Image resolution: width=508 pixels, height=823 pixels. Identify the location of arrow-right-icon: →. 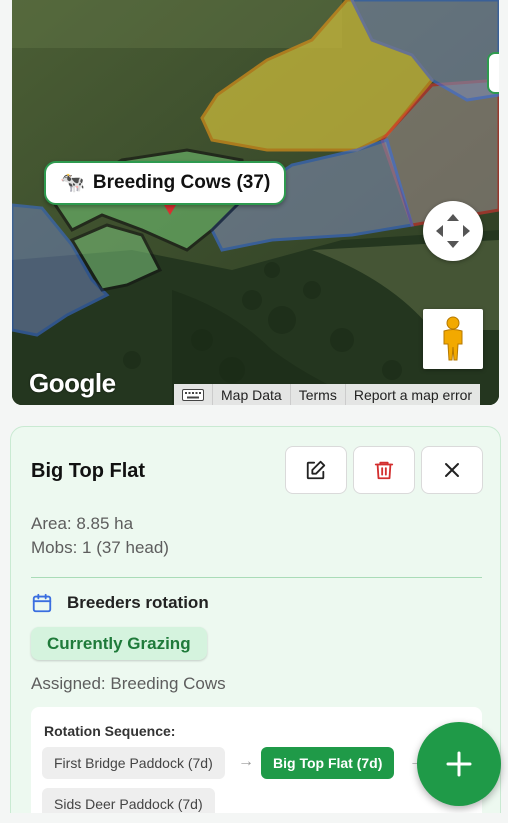
(246, 761).